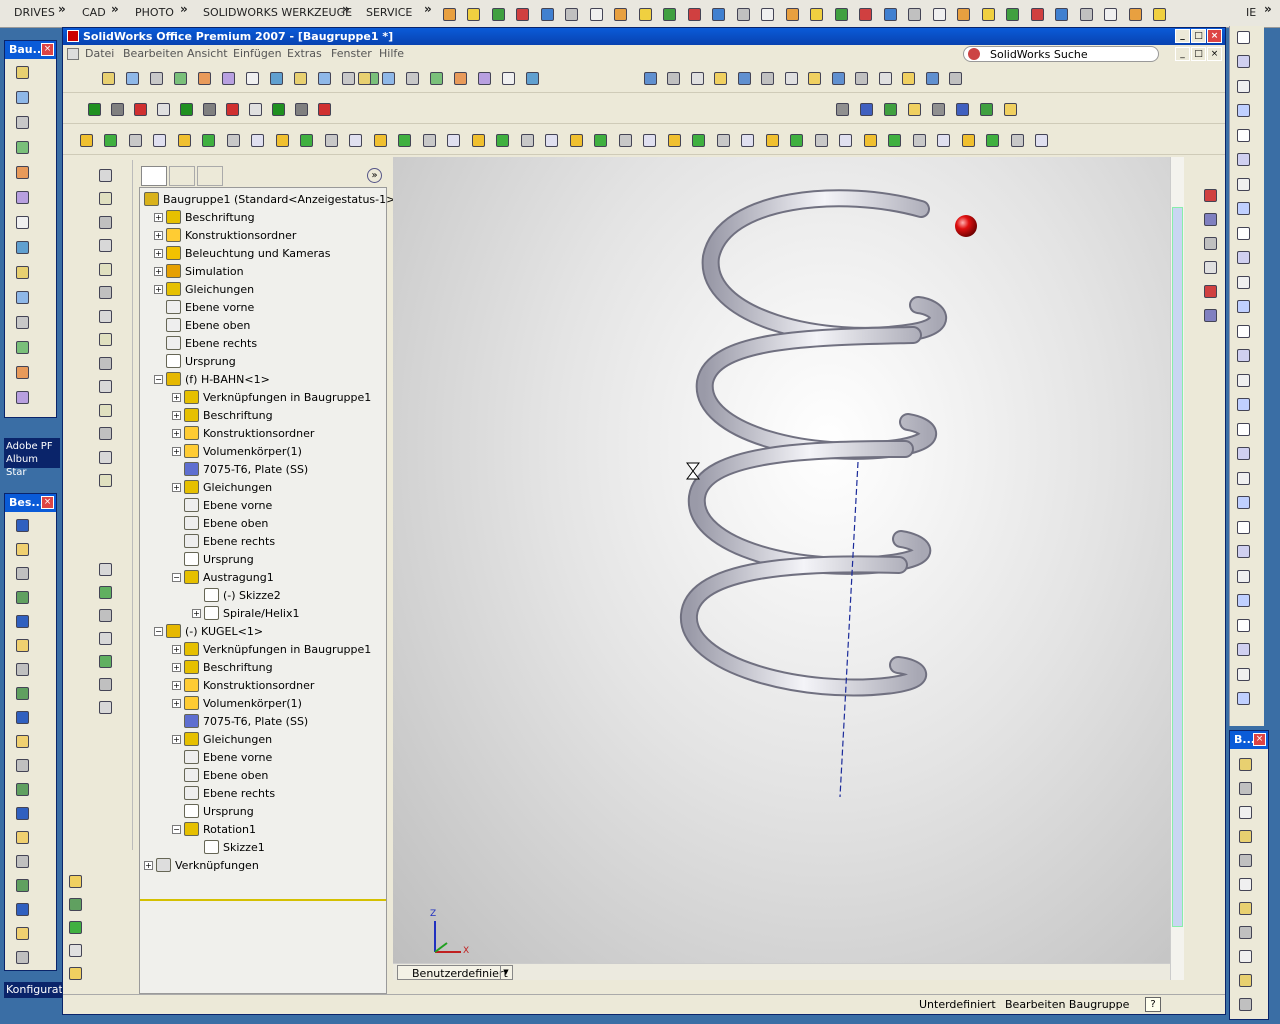 The width and height of the screenshot is (1280, 1024). I want to click on quicklink-photo: PHOTO, so click(154, 12).